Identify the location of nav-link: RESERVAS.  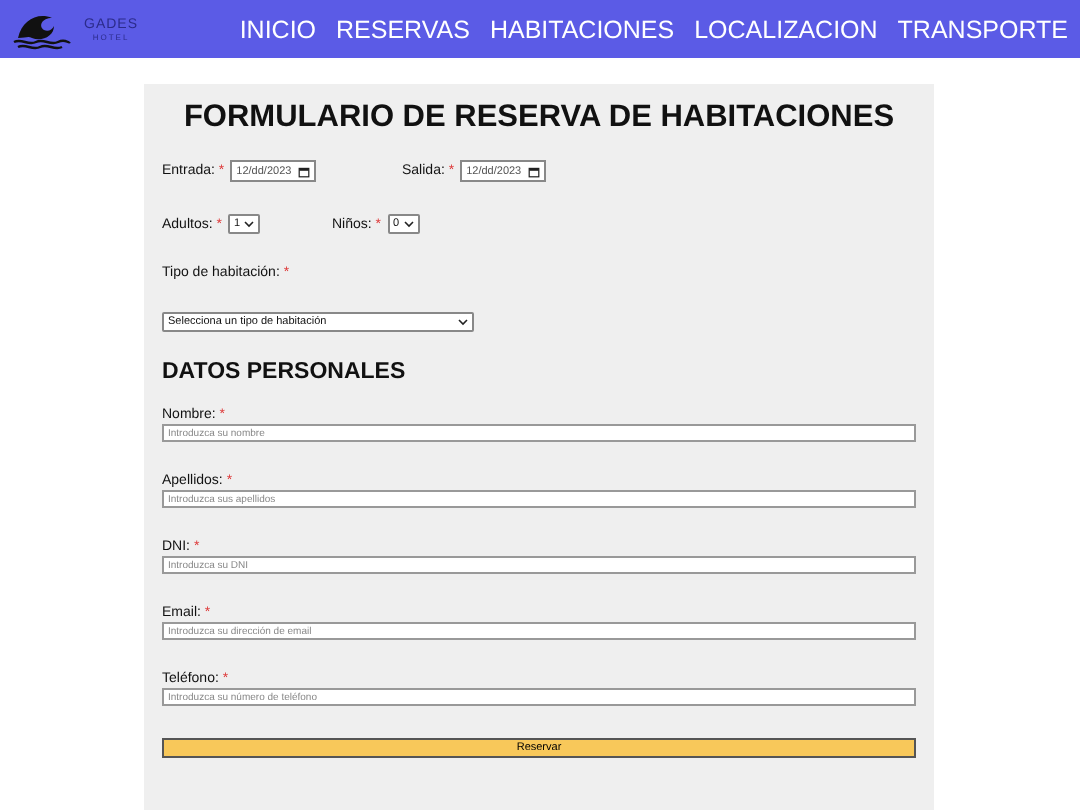
(403, 29).